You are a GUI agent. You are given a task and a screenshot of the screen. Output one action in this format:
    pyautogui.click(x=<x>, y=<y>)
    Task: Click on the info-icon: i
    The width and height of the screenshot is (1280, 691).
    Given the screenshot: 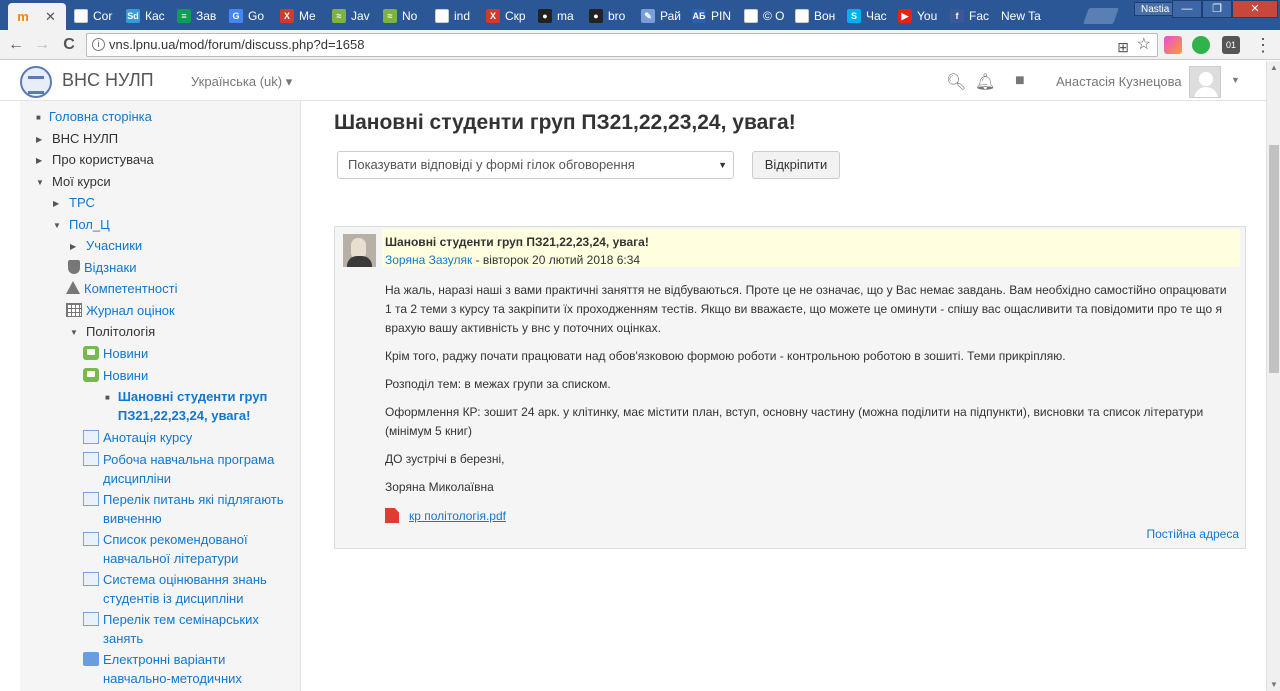 What is the action you would take?
    pyautogui.click(x=98, y=44)
    